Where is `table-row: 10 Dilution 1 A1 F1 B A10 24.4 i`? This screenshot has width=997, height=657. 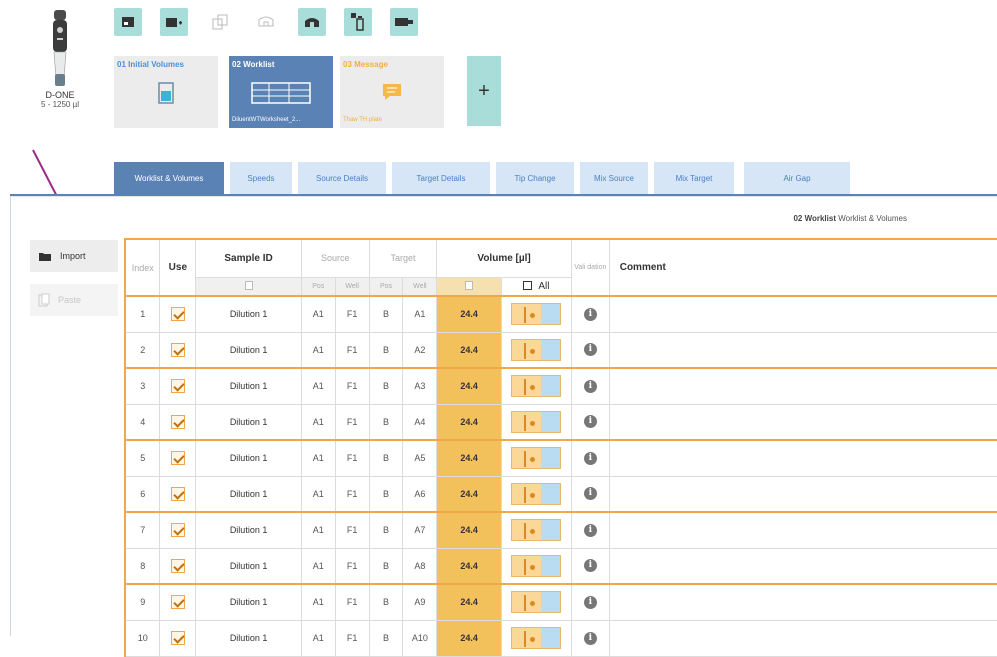 table-row: 10 Dilution 1 A1 F1 B A10 24.4 i is located at coordinates (560, 638).